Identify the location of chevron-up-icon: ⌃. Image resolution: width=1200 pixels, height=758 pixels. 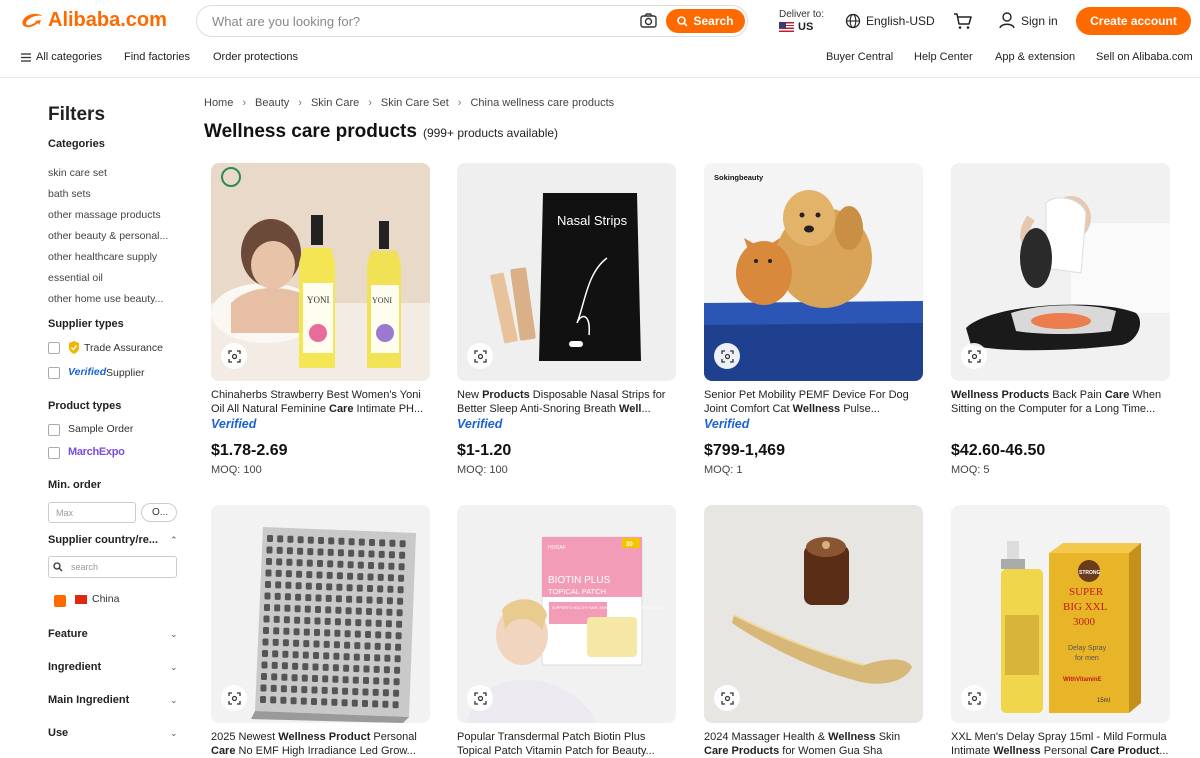
(174, 540).